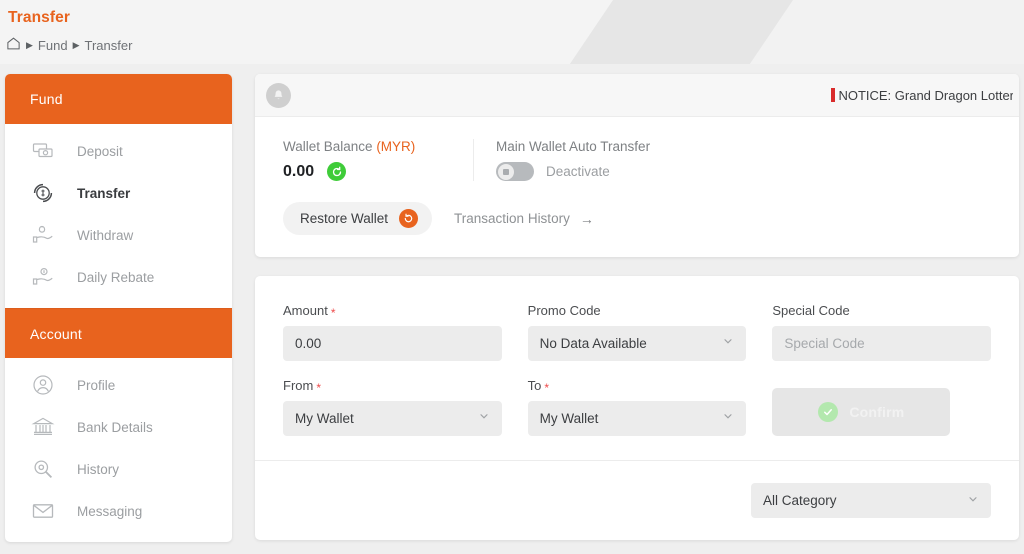 Image resolution: width=1024 pixels, height=554 pixels. I want to click on sidebar-item-label-daily-rebate: Daily Rebate, so click(116, 277).